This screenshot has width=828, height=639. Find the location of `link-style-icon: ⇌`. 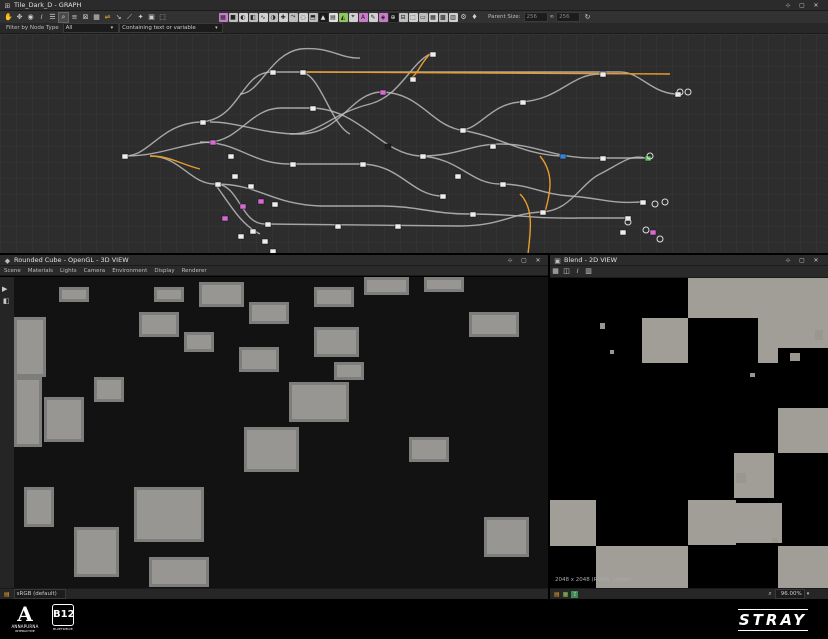

link-style-icon: ⇌ is located at coordinates (107, 17).